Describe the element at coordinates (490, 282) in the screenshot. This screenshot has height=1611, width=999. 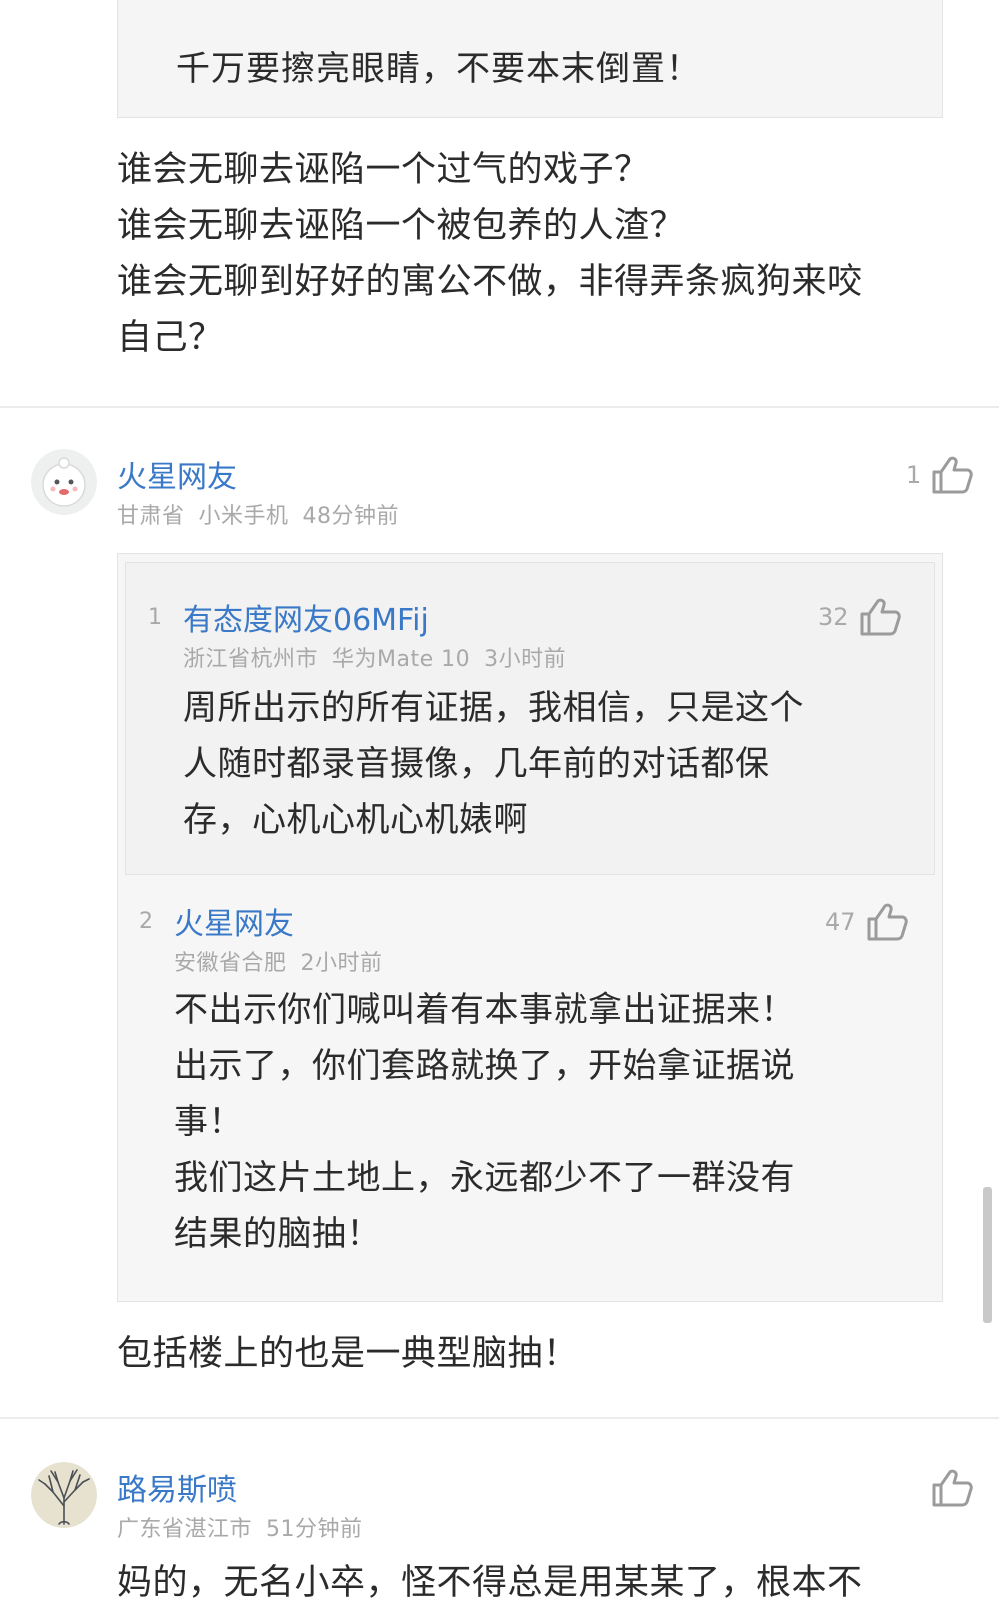
I see `comment-body-line: 谁会无聊到好好的寓公不做，非得弄条疯狗来咬` at that location.